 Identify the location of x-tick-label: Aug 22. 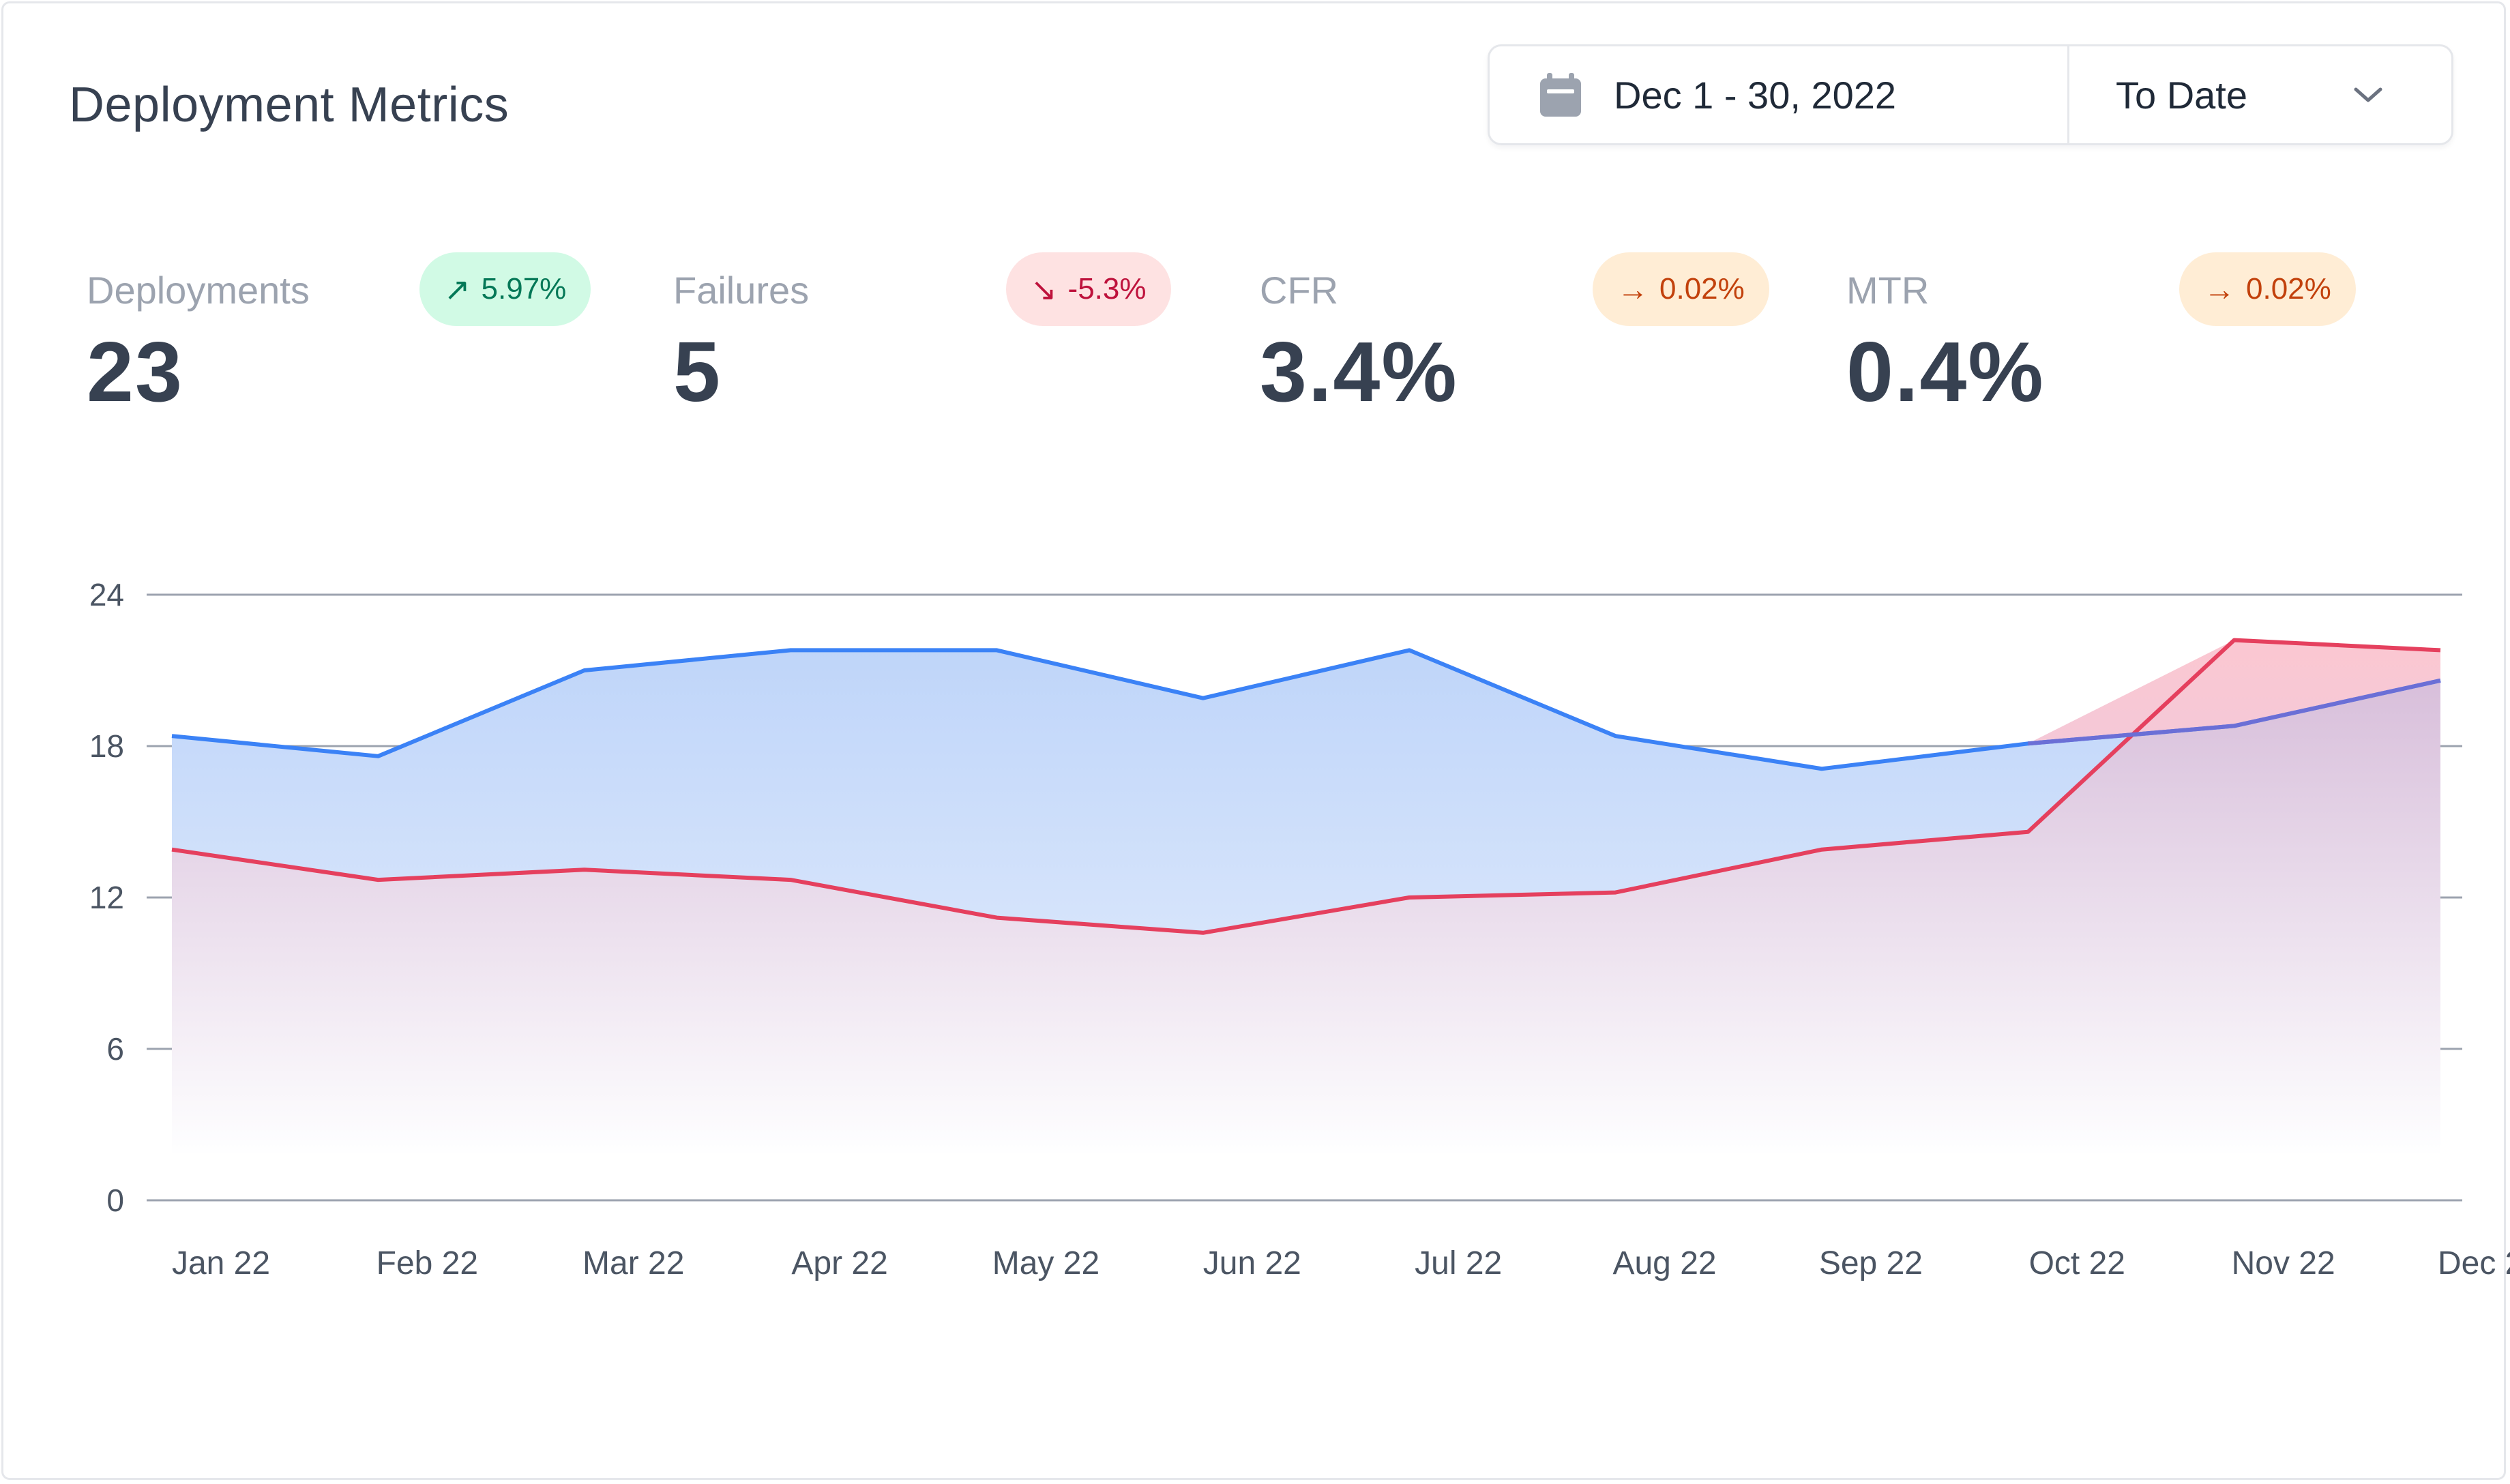
(1664, 1263).